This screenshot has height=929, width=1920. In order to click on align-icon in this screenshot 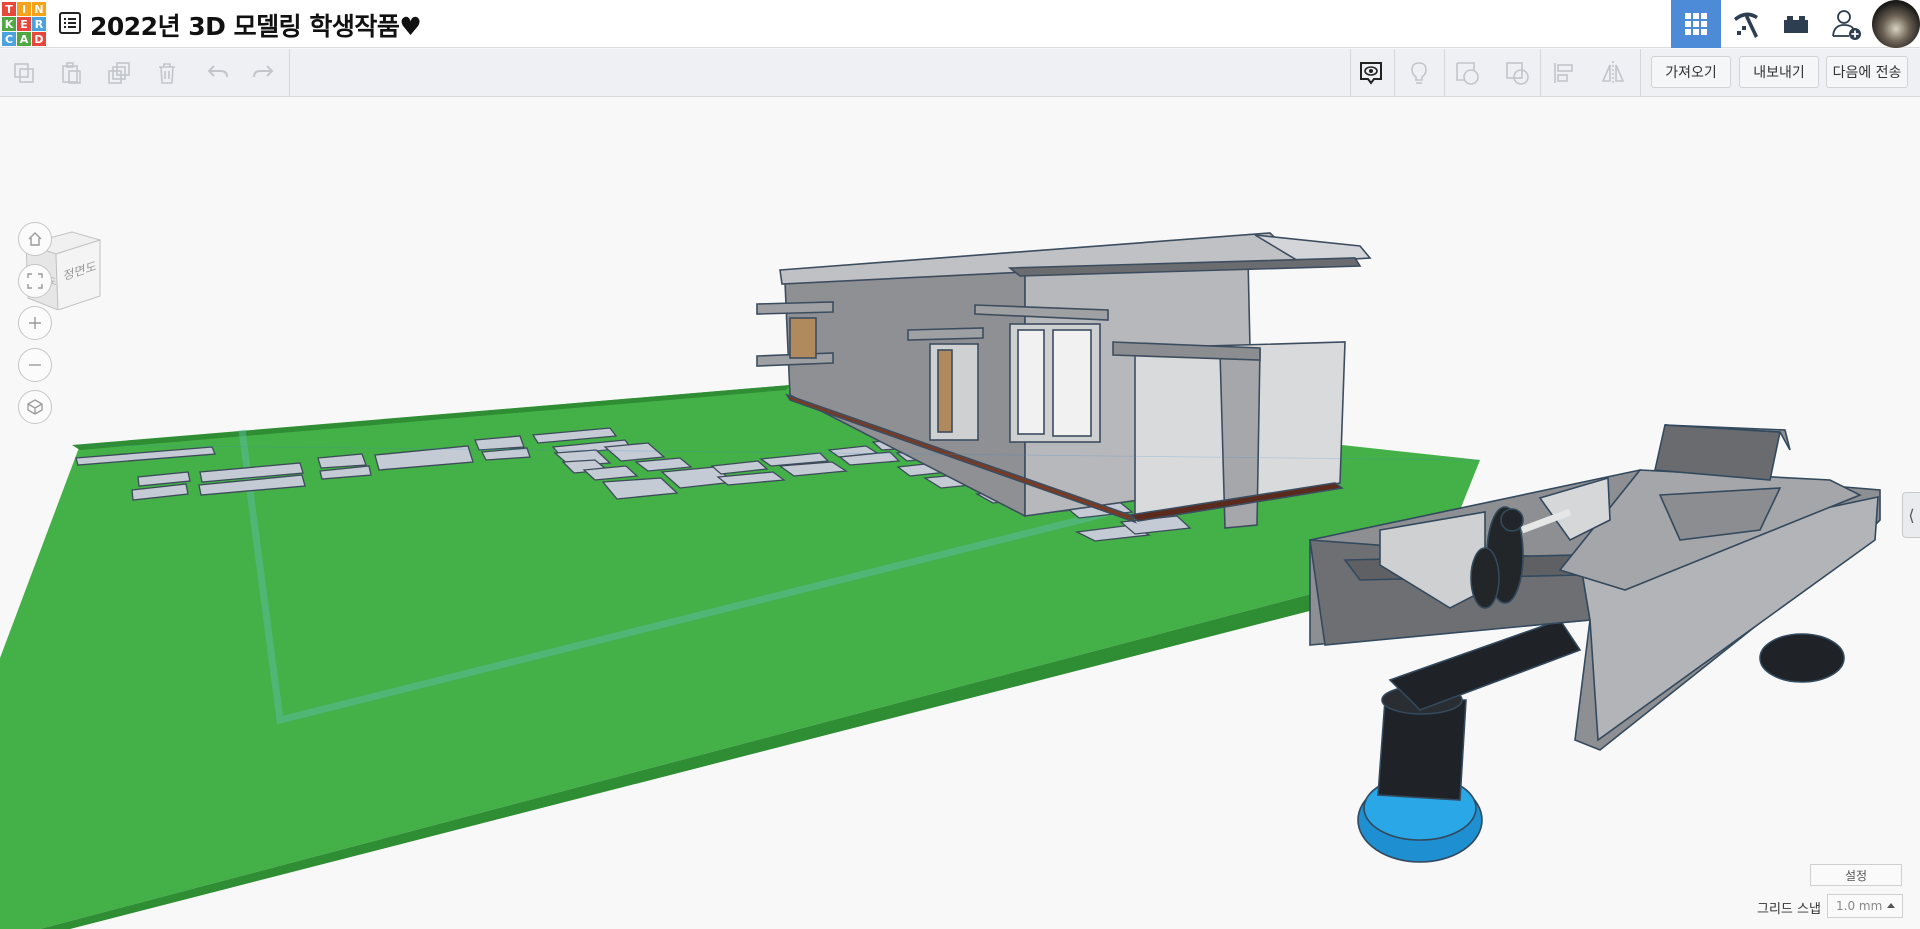, I will do `click(1564, 73)`.